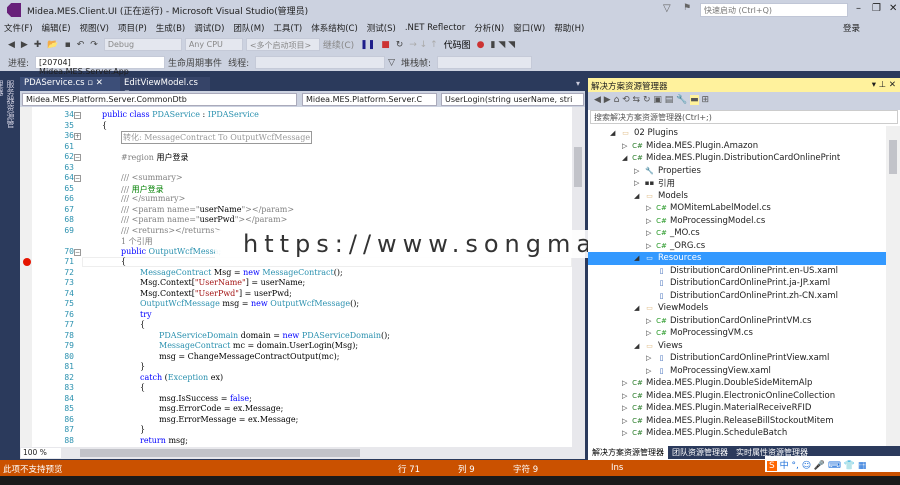 This screenshot has height=485, width=900. I want to click on horizontal-scrollbar: 100 %, so click(302, 453).